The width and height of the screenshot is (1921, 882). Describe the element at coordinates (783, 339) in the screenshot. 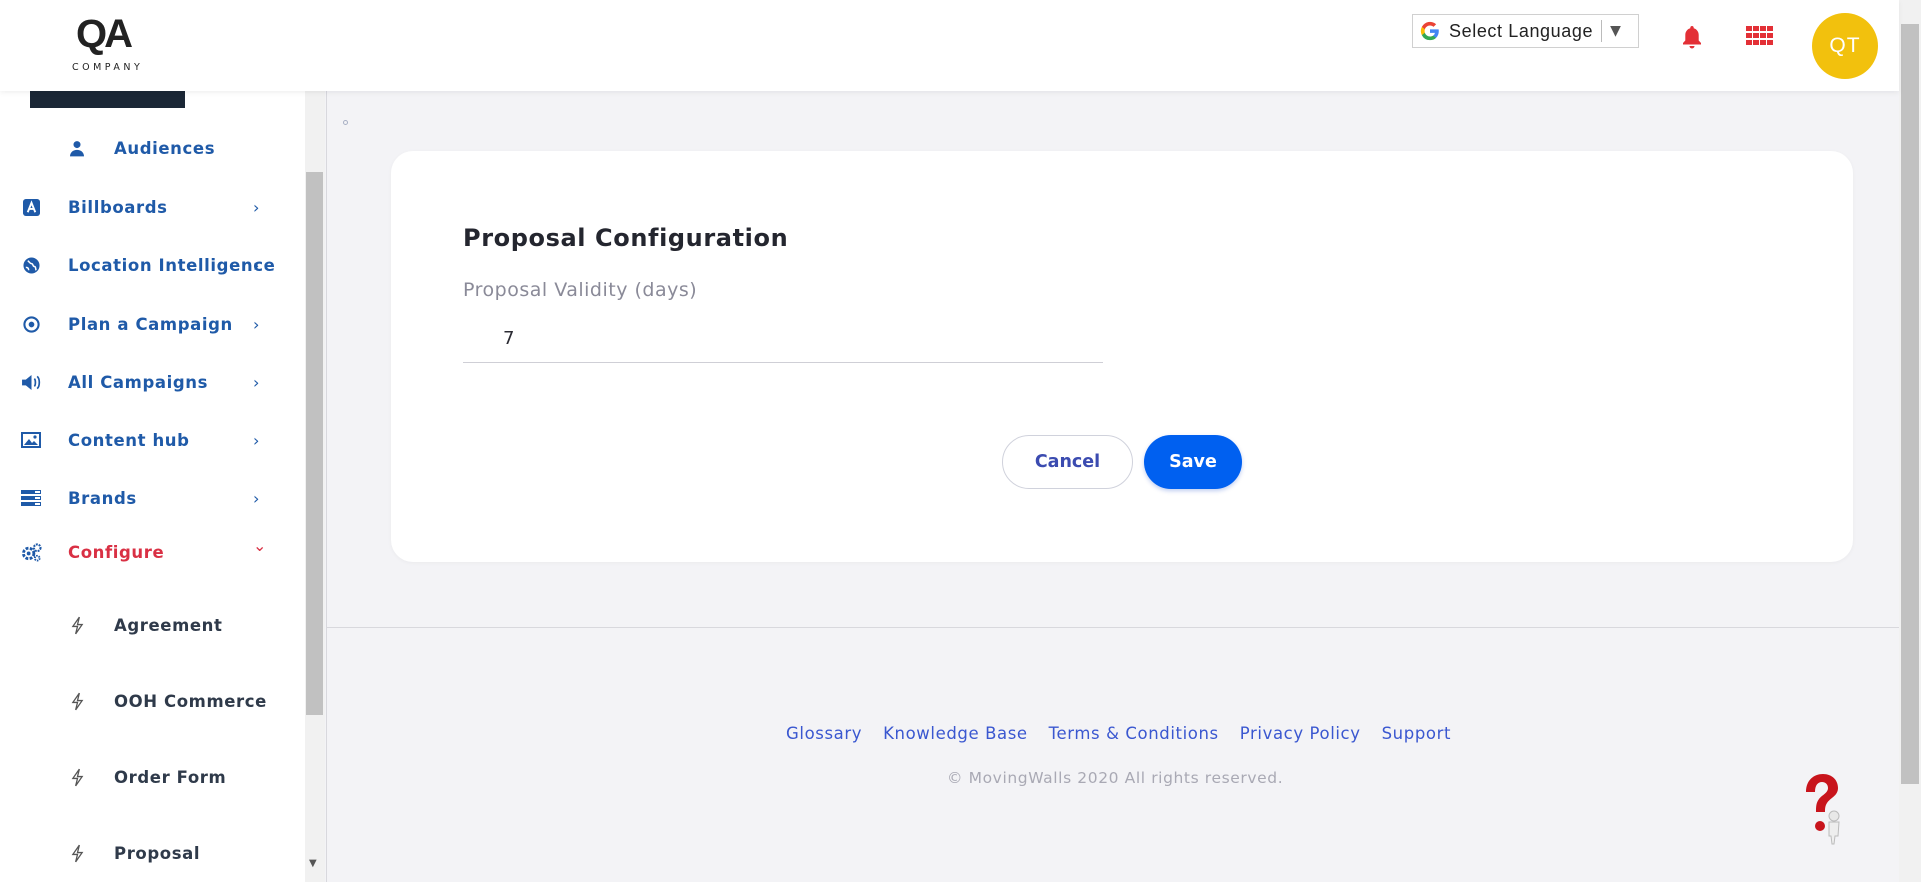

I see `validity-days-input` at that location.